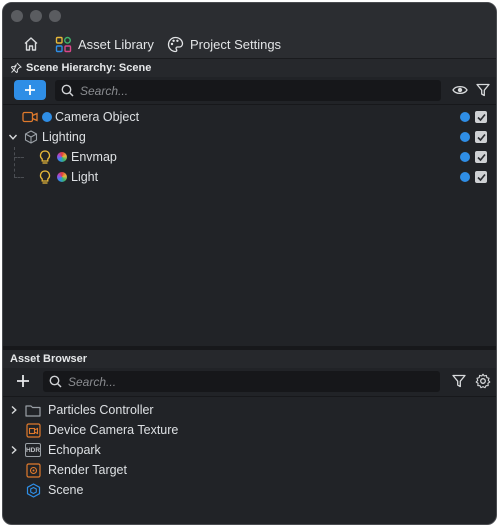 The height and width of the screenshot is (528, 500). I want to click on plus-icon, so click(30, 90).